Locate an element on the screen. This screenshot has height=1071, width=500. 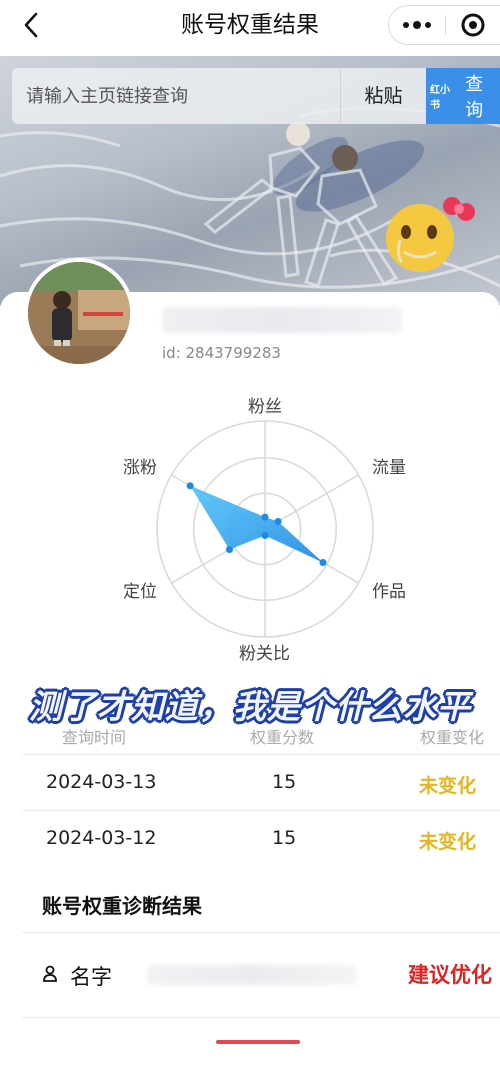
query-label: 查询 is located at coordinates (474, 97).